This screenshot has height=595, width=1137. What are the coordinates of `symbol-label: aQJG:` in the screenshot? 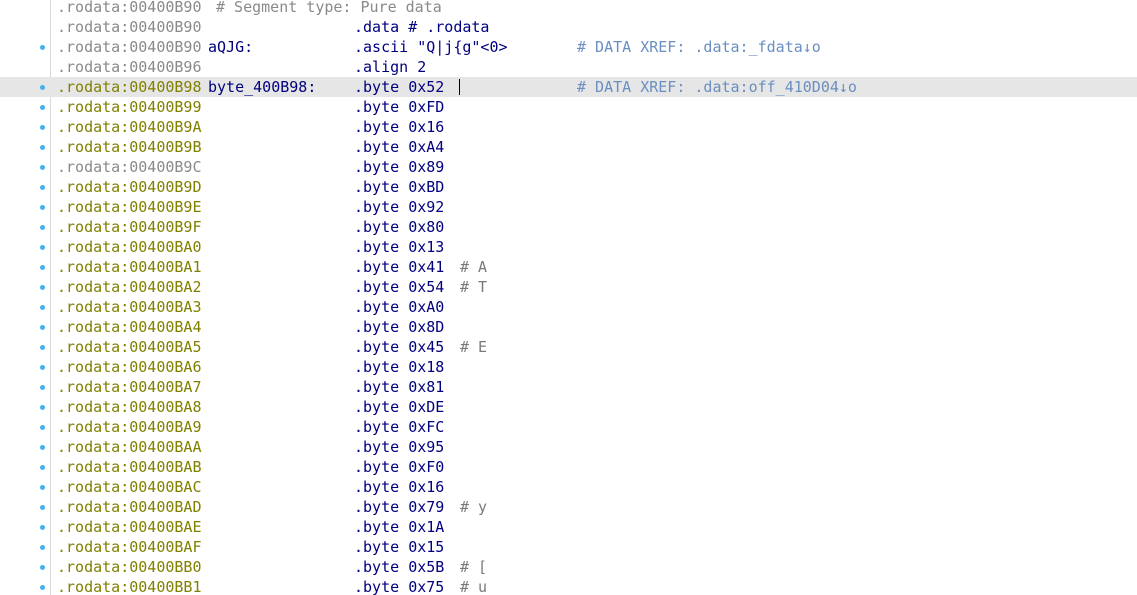 It's located at (230, 47).